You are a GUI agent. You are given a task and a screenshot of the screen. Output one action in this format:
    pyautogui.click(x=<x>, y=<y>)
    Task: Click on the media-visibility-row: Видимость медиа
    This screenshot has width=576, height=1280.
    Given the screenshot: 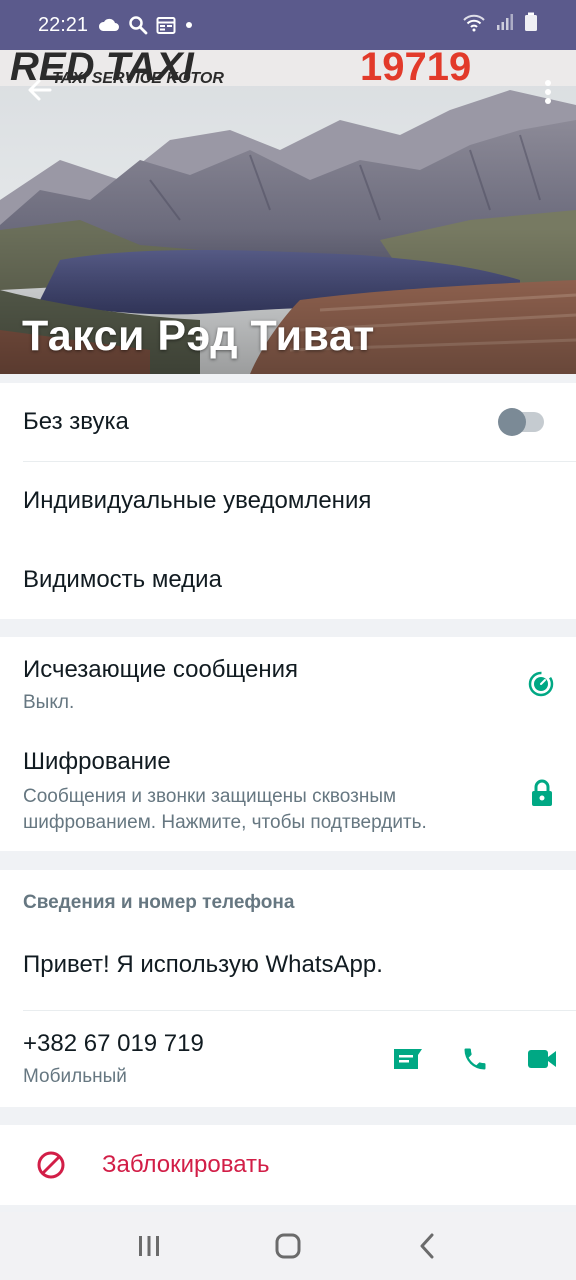 What is the action you would take?
    pyautogui.click(x=288, y=580)
    